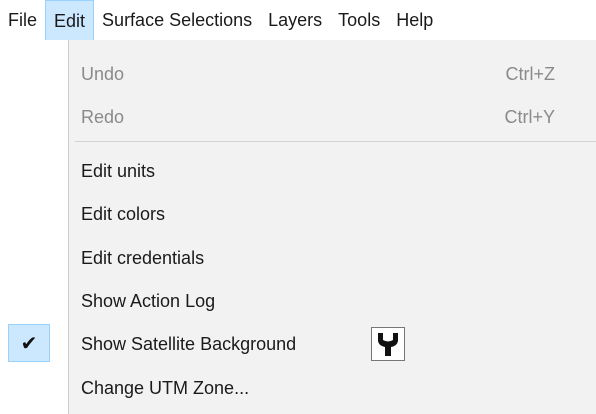 The height and width of the screenshot is (414, 596). I want to click on menu-item-edit-credentials: Edit credentials, so click(332, 258).